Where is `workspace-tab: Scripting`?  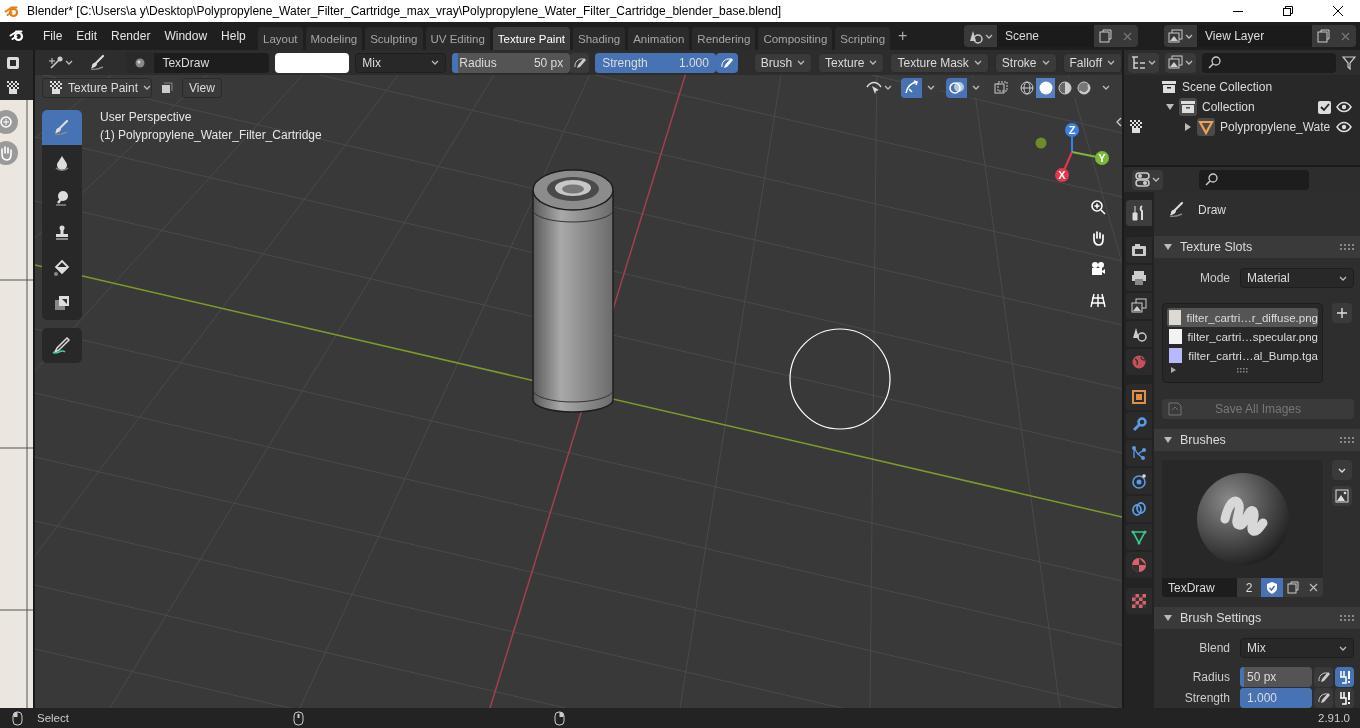 workspace-tab: Scripting is located at coordinates (863, 38).